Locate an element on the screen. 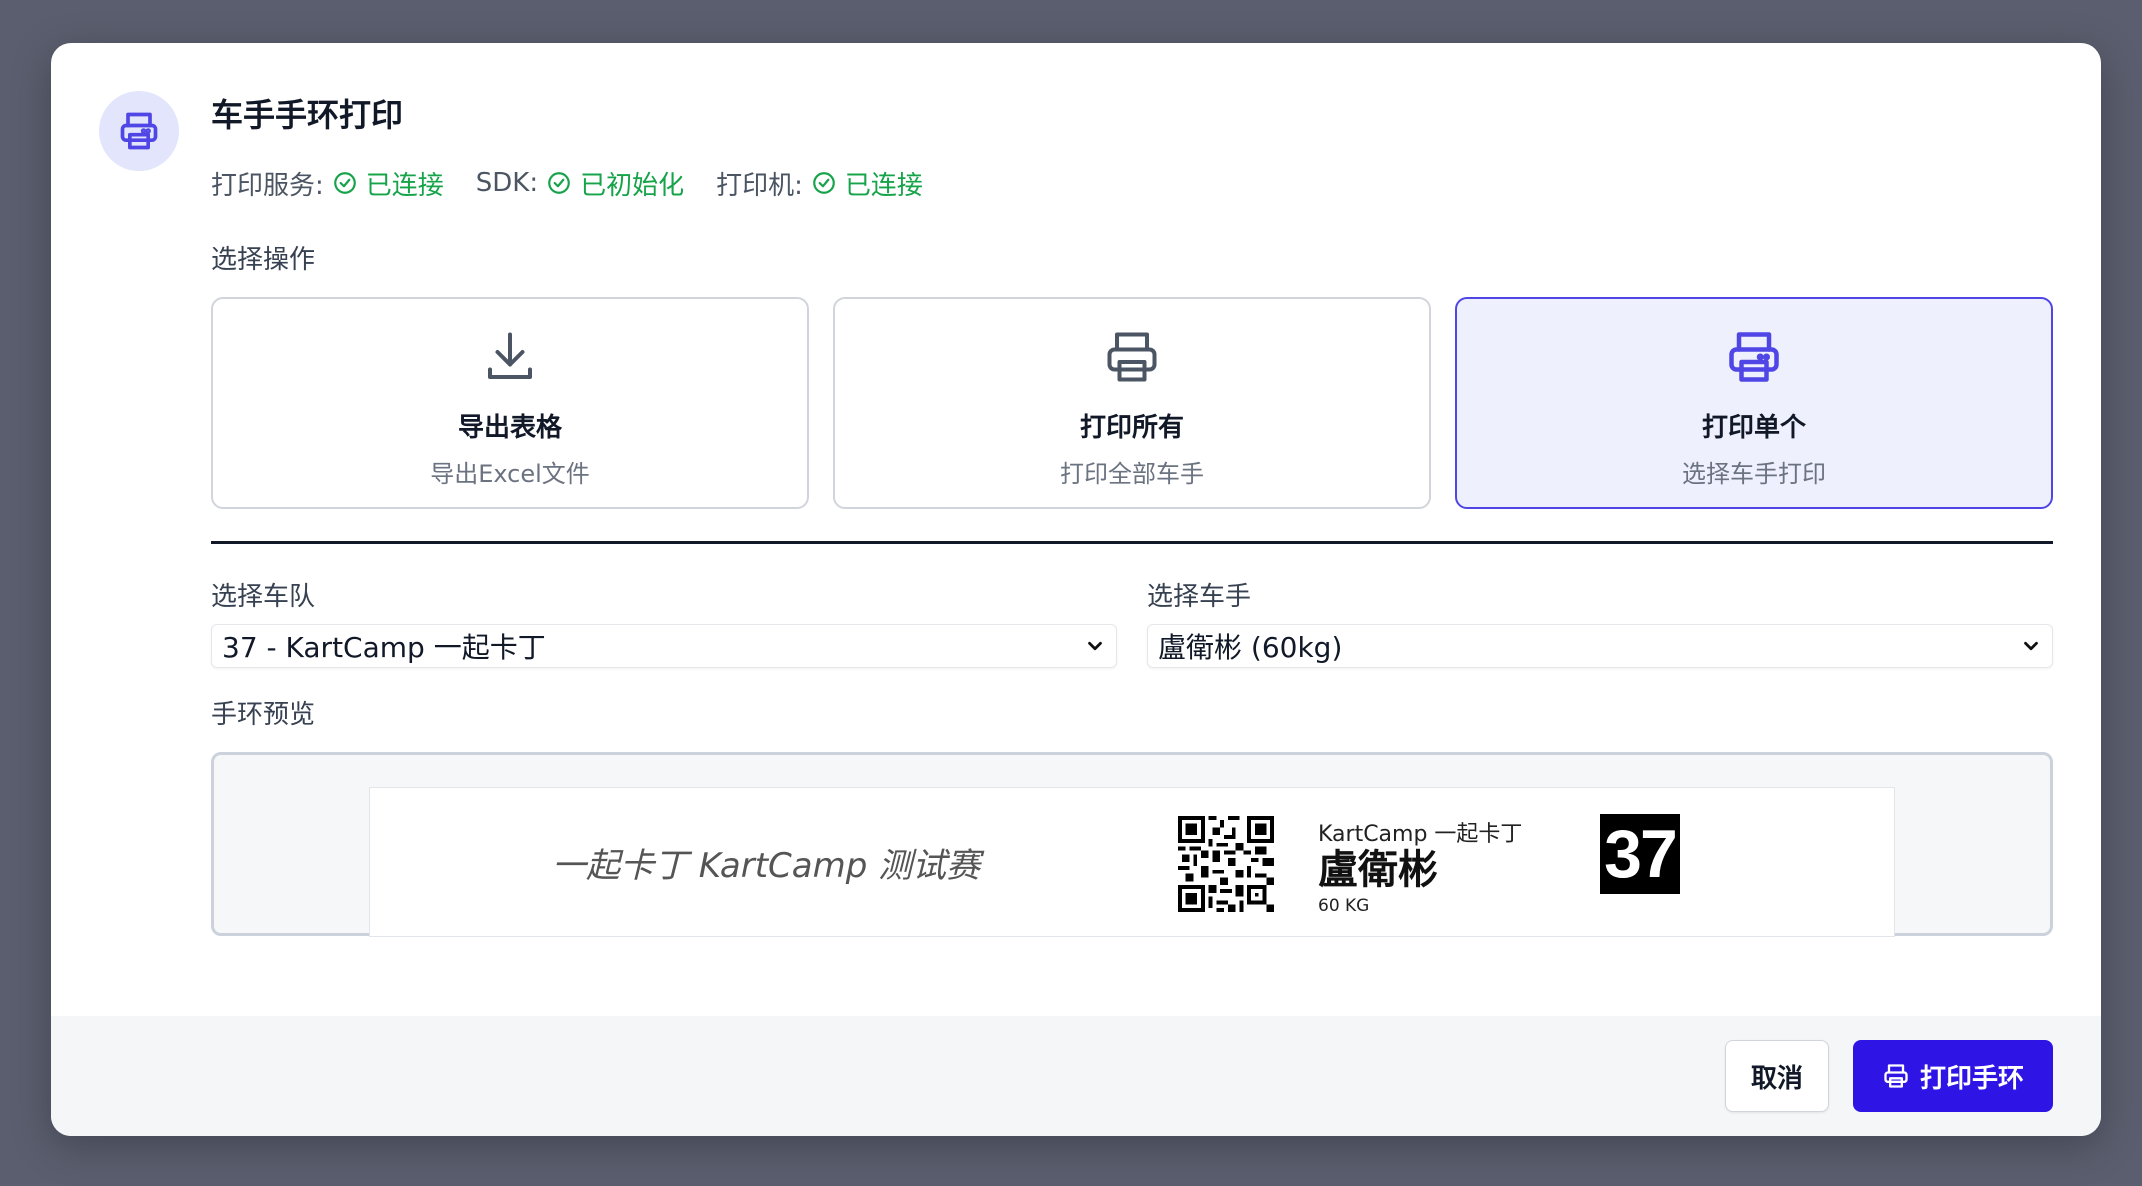 The height and width of the screenshot is (1186, 2142). export-table-card: 导出表格 导出Excel文件 is located at coordinates (510, 403).